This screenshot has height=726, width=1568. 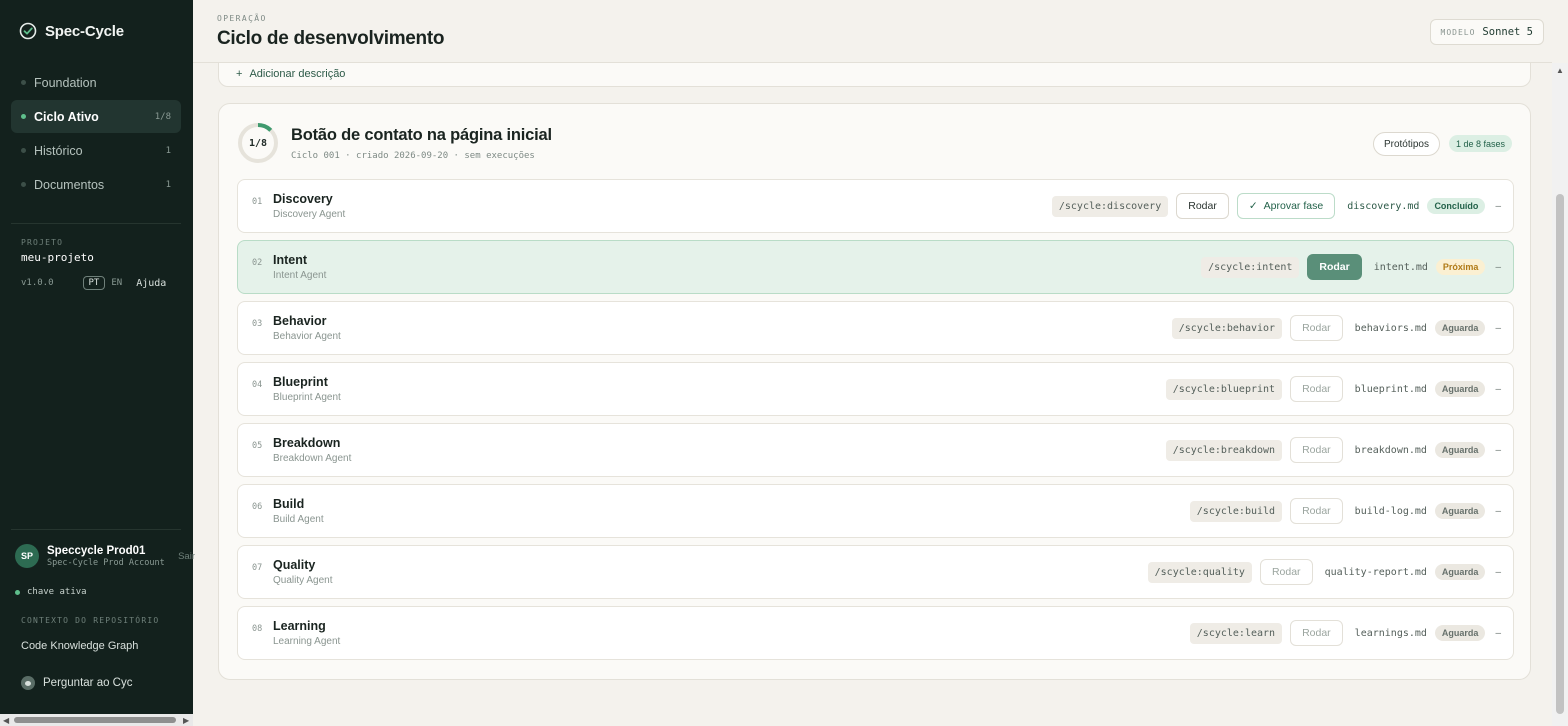 I want to click on scroll-up-icon: ▲, so click(x=1560, y=70).